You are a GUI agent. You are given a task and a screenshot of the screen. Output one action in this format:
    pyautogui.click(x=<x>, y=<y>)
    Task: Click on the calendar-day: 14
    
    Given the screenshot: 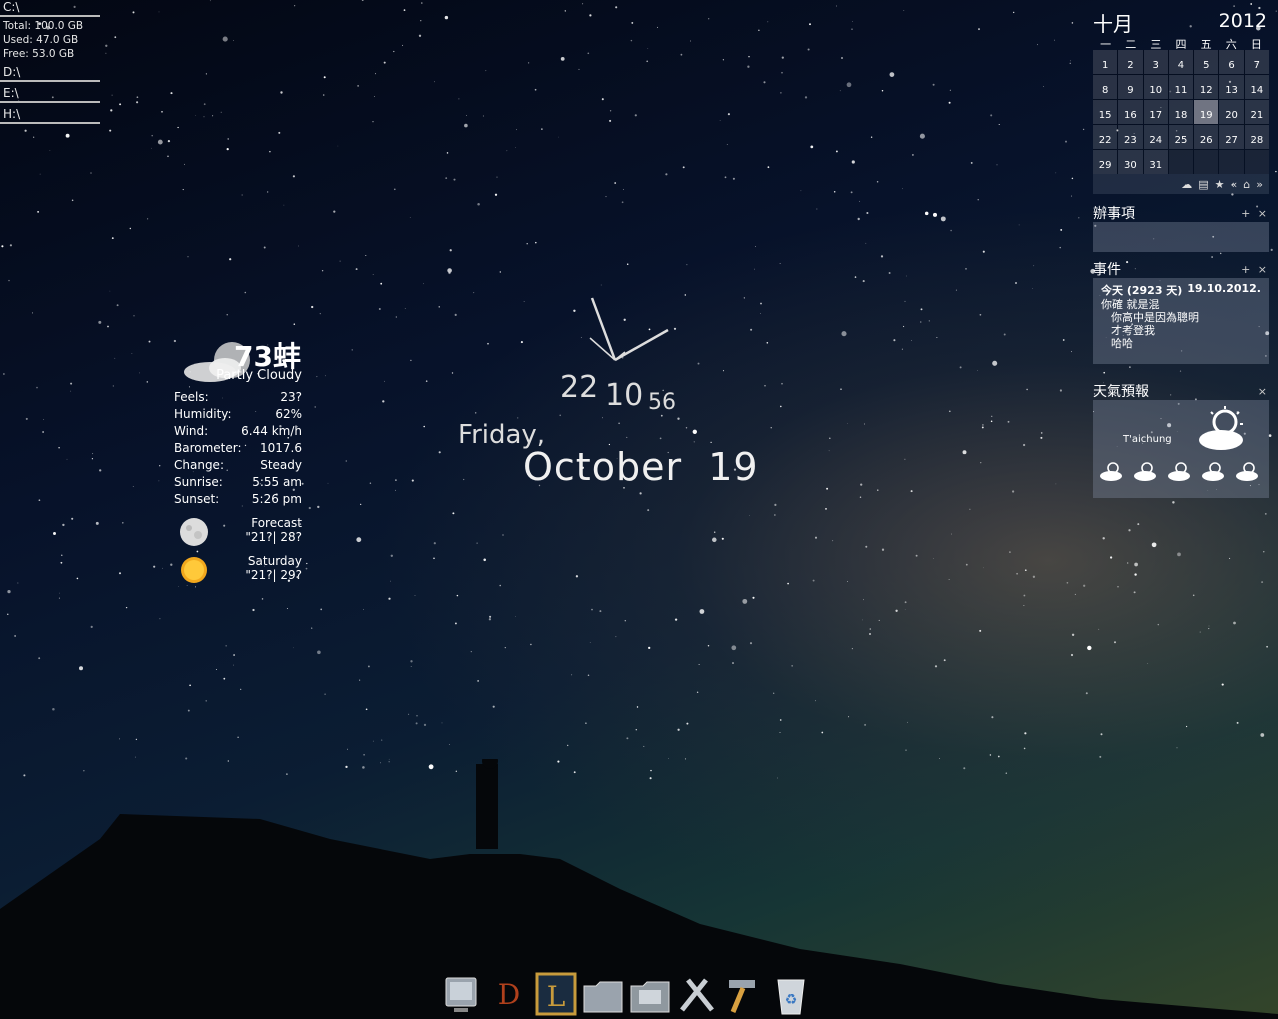 What is the action you would take?
    pyautogui.click(x=1256, y=87)
    